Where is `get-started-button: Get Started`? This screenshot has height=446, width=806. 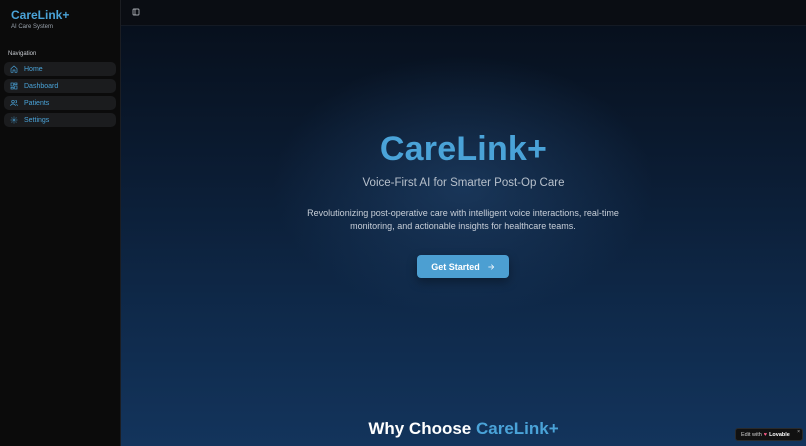 get-started-button: Get Started is located at coordinates (463, 266).